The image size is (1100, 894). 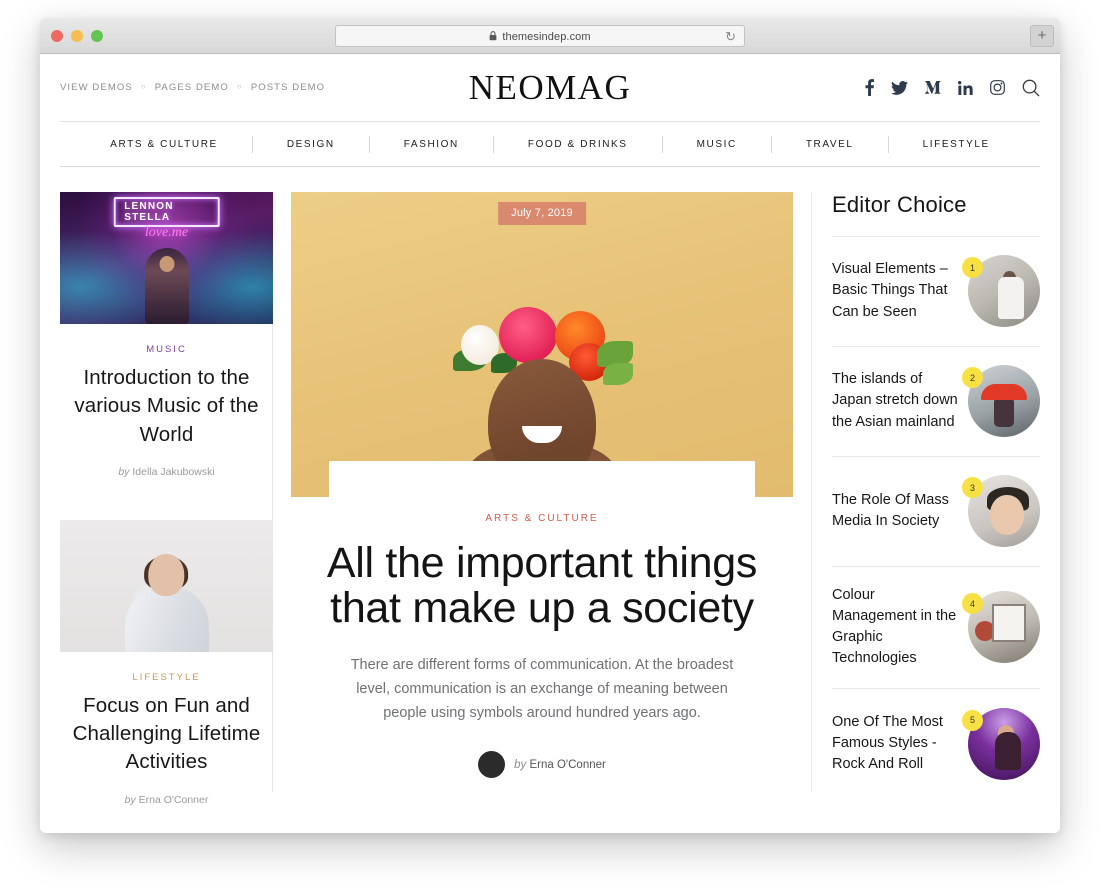 I want to click on byline-author: Idella Jakubowski, so click(x=173, y=472).